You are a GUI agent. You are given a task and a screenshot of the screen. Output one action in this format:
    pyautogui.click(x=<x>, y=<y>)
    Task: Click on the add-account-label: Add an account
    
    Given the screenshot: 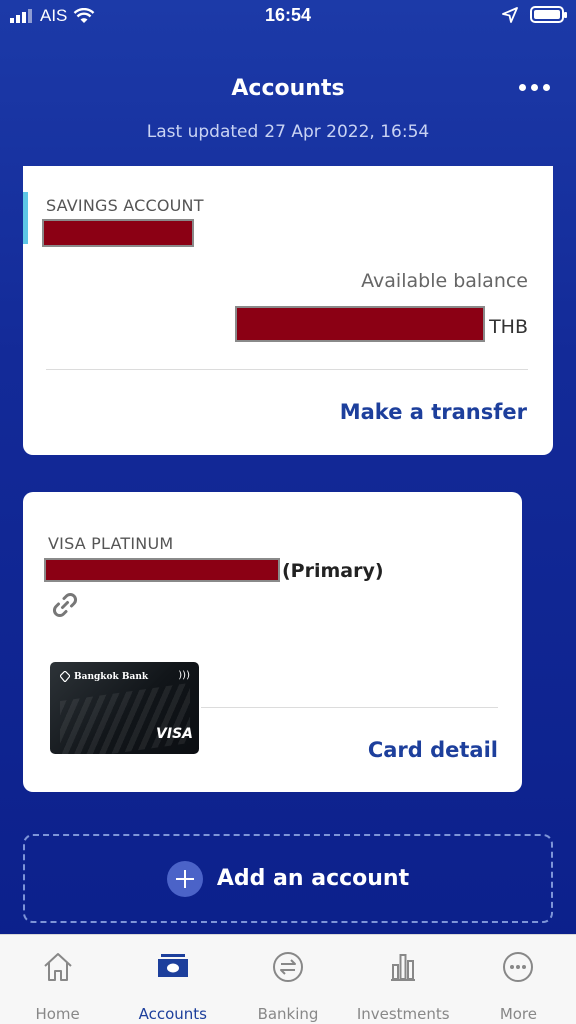 What is the action you would take?
    pyautogui.click(x=313, y=878)
    